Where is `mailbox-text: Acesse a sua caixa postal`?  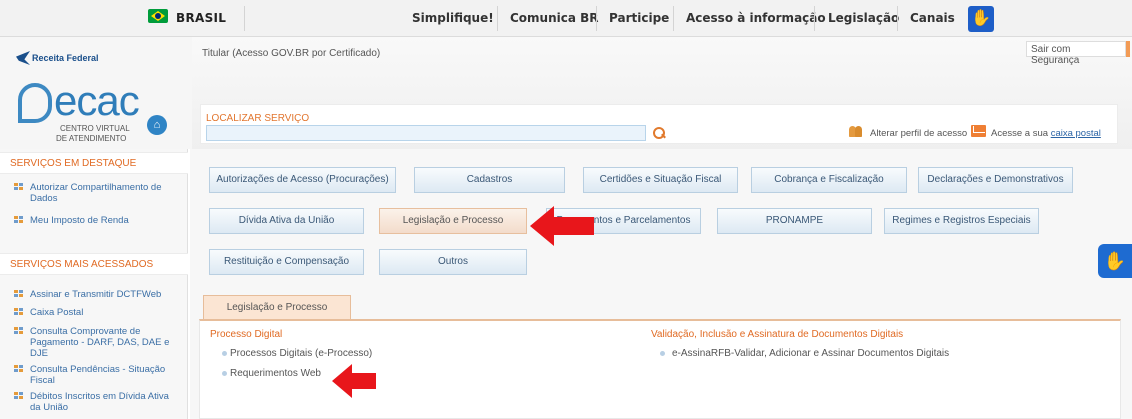
mailbox-text: Acesse a sua caixa postal is located at coordinates (1046, 133).